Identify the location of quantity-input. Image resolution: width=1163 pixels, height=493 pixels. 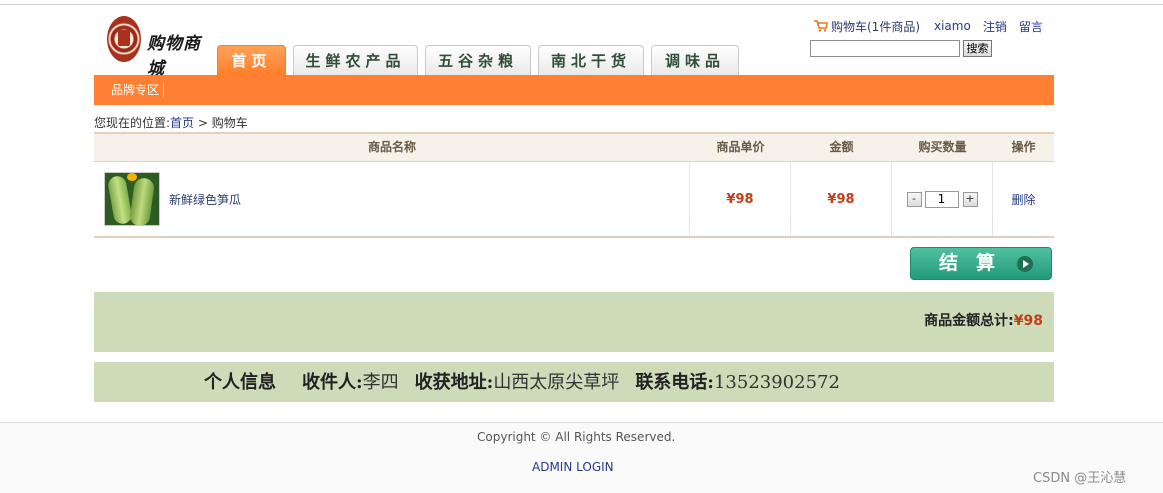
(941, 199).